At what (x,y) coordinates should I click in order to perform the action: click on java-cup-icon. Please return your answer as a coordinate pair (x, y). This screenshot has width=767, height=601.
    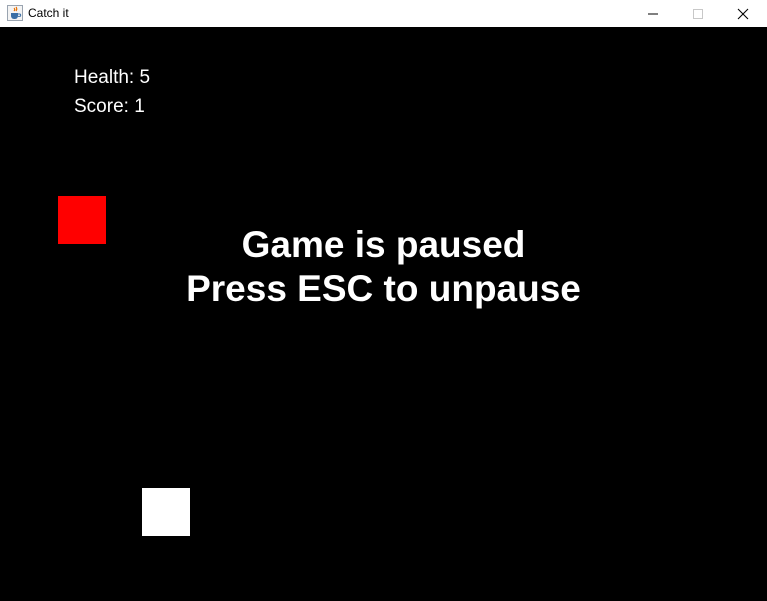
    Looking at the image, I should click on (15, 13).